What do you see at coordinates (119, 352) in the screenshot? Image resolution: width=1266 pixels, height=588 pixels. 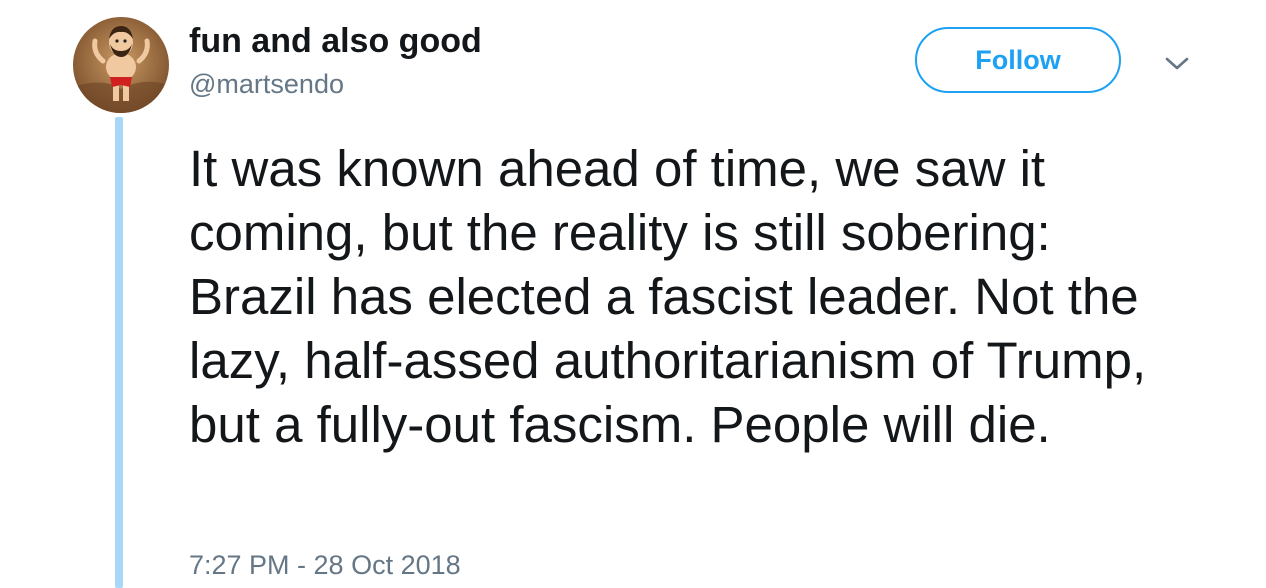 I see `thread-line` at bounding box center [119, 352].